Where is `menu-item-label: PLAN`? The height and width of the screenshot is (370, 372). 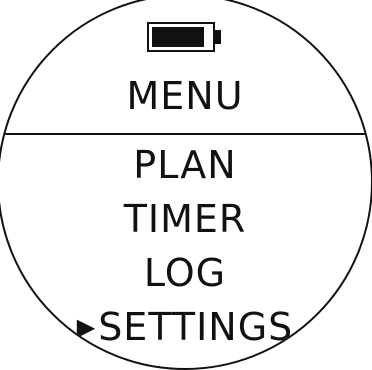
menu-item-label: PLAN is located at coordinates (185, 165).